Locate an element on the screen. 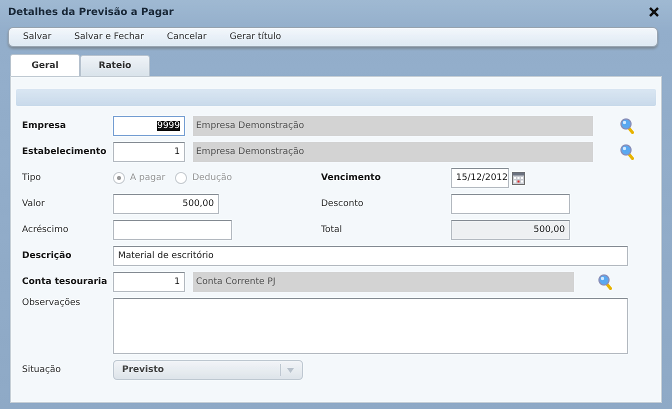 The image size is (672, 409). code-field: 9999 is located at coordinates (149, 126).